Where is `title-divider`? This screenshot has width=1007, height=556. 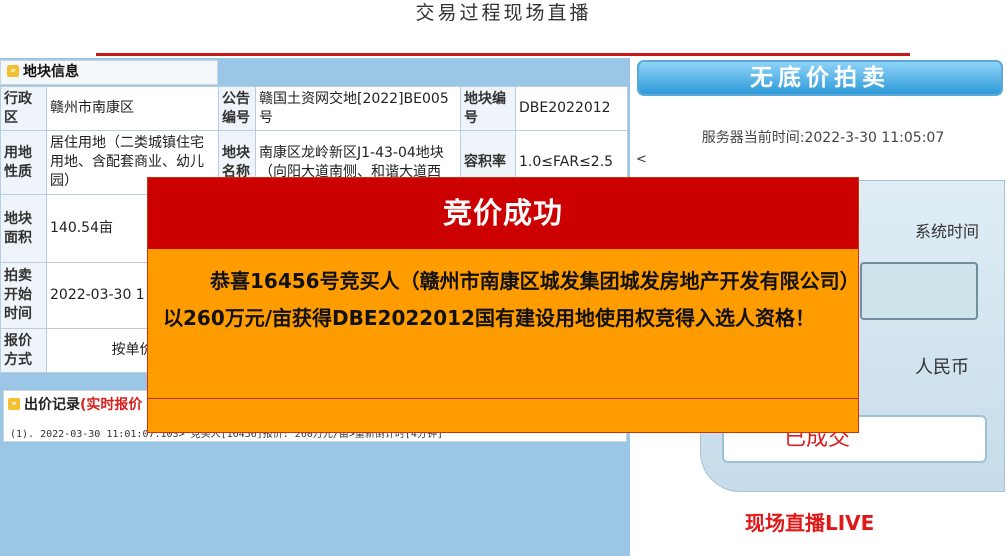 title-divider is located at coordinates (503, 54).